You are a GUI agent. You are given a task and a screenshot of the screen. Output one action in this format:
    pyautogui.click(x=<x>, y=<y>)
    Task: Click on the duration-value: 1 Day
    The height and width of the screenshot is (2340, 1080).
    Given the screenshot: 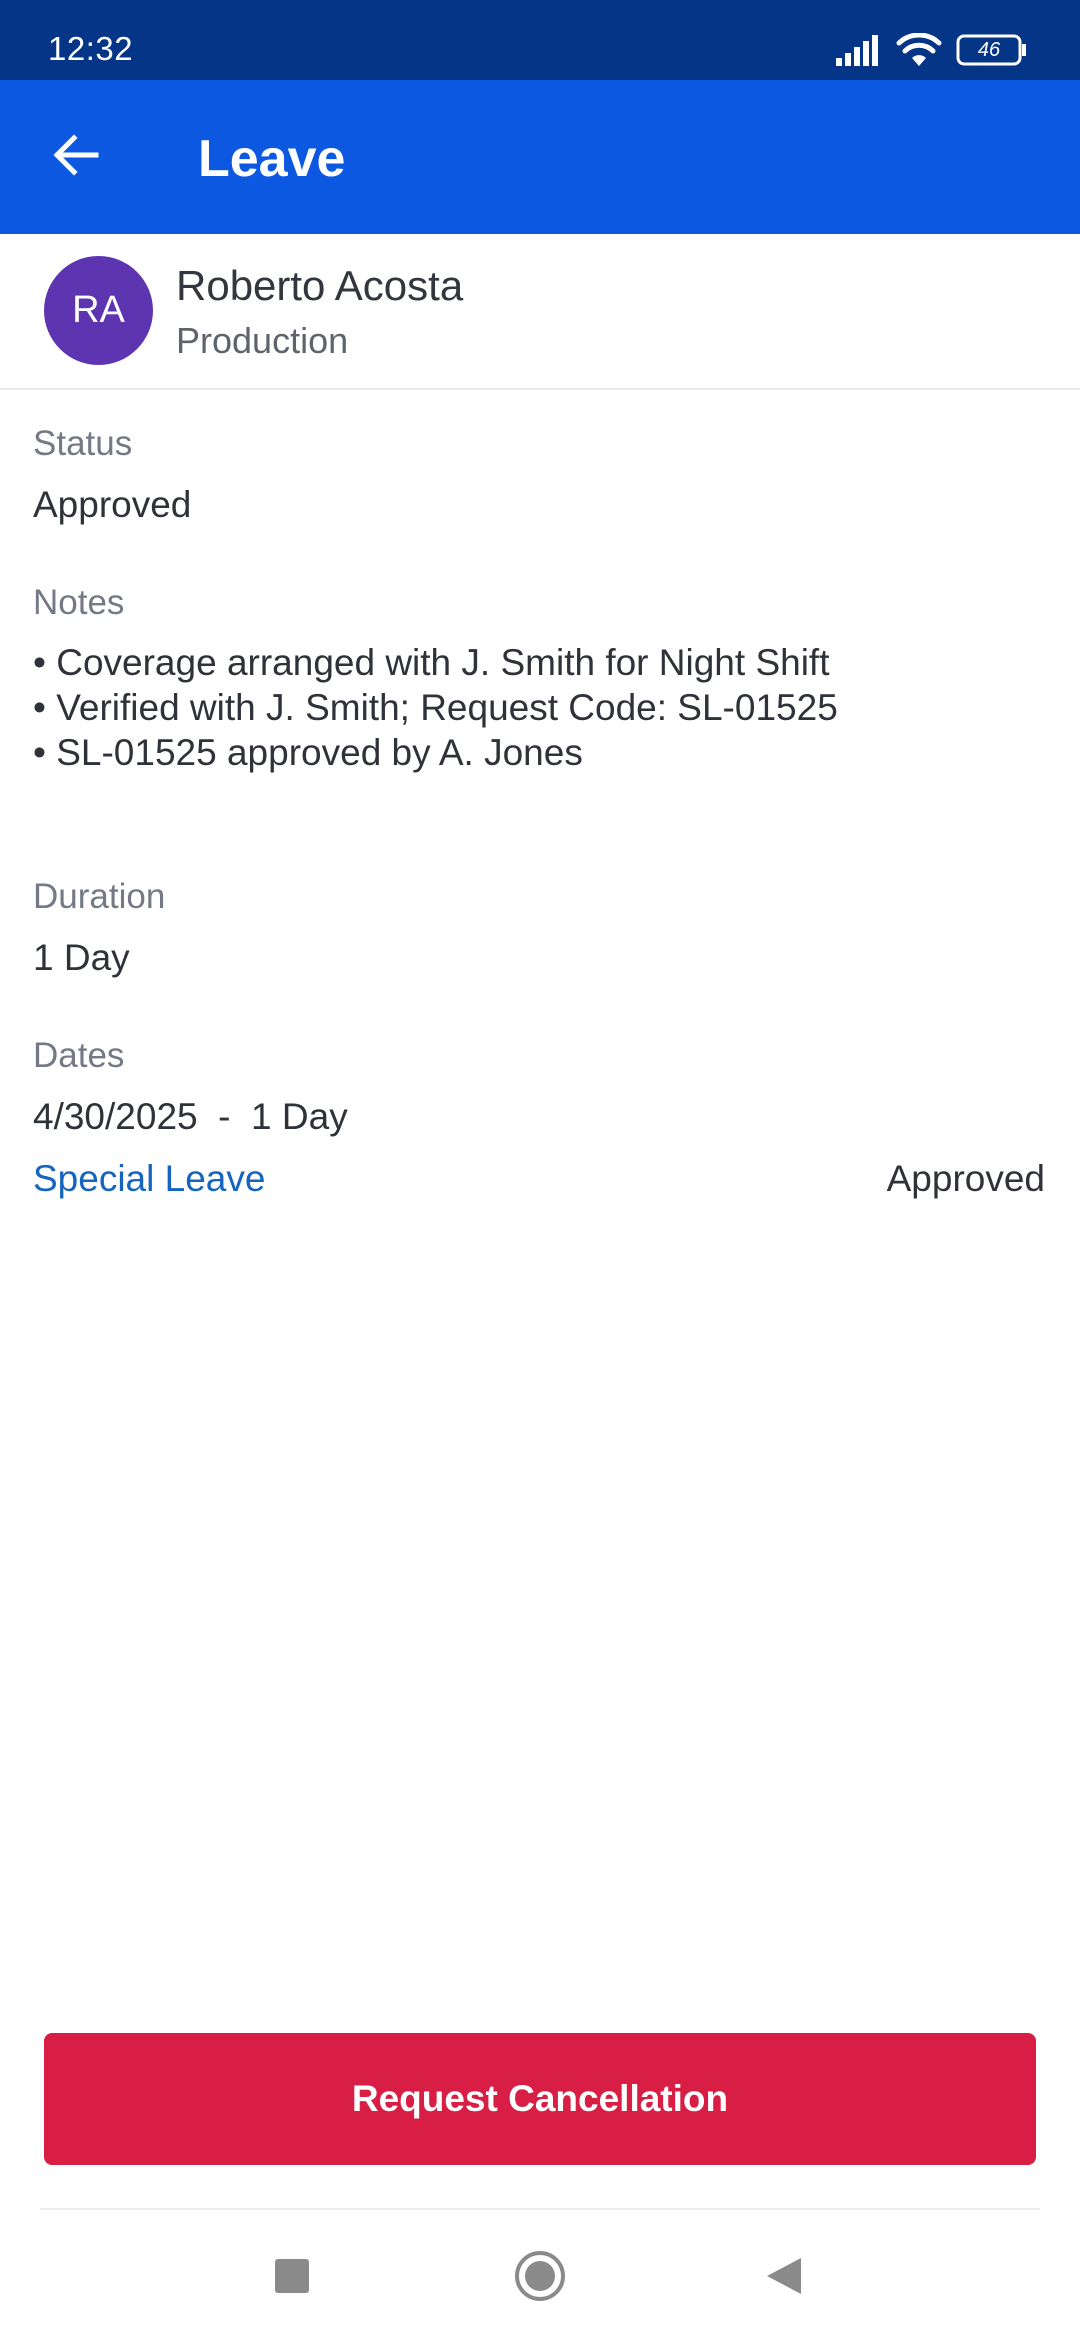 What is the action you would take?
    pyautogui.click(x=81, y=957)
    